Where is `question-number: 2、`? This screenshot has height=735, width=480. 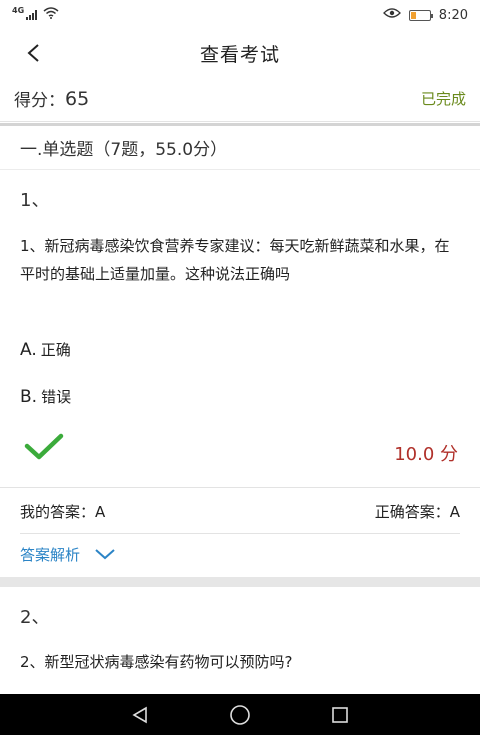 question-number: 2、 is located at coordinates (35, 617).